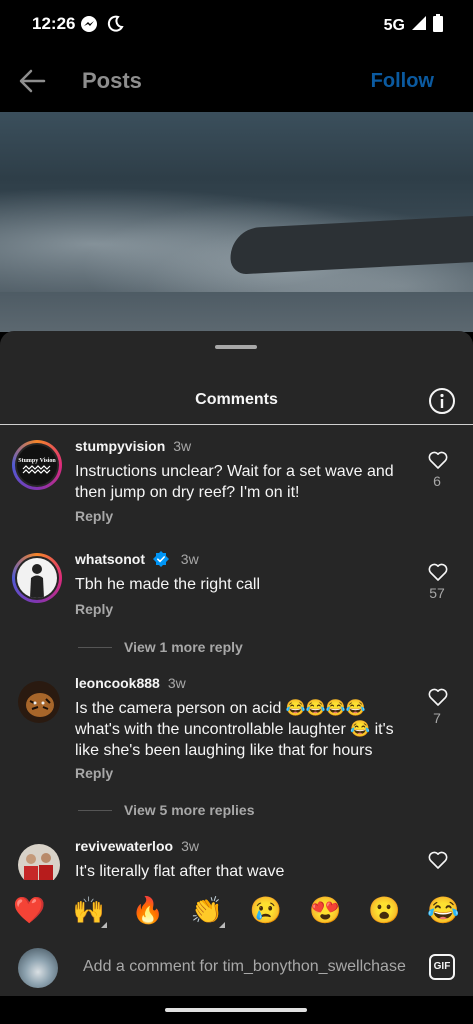 This screenshot has height=1024, width=473. What do you see at coordinates (89, 26) in the screenshot?
I see `messenger-icon` at bounding box center [89, 26].